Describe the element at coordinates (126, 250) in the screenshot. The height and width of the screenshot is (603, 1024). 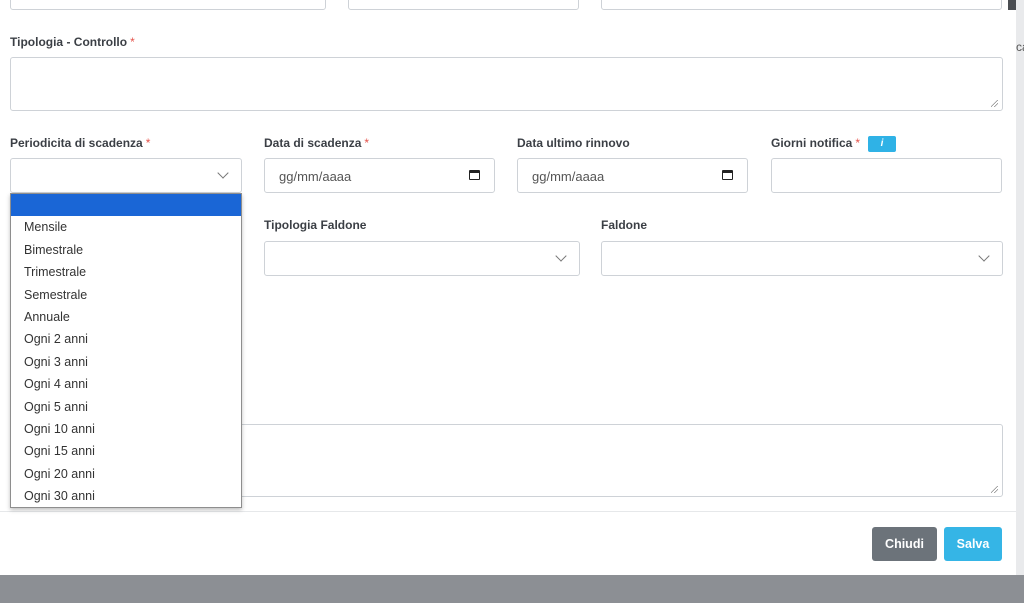
I see `dropdown-option: Bimestrale` at that location.